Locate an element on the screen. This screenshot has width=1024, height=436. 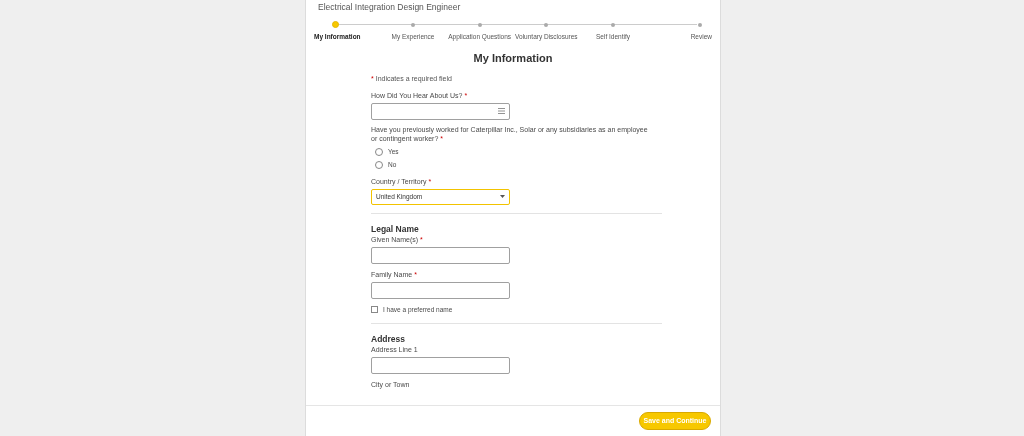
list-icon is located at coordinates (501, 111).